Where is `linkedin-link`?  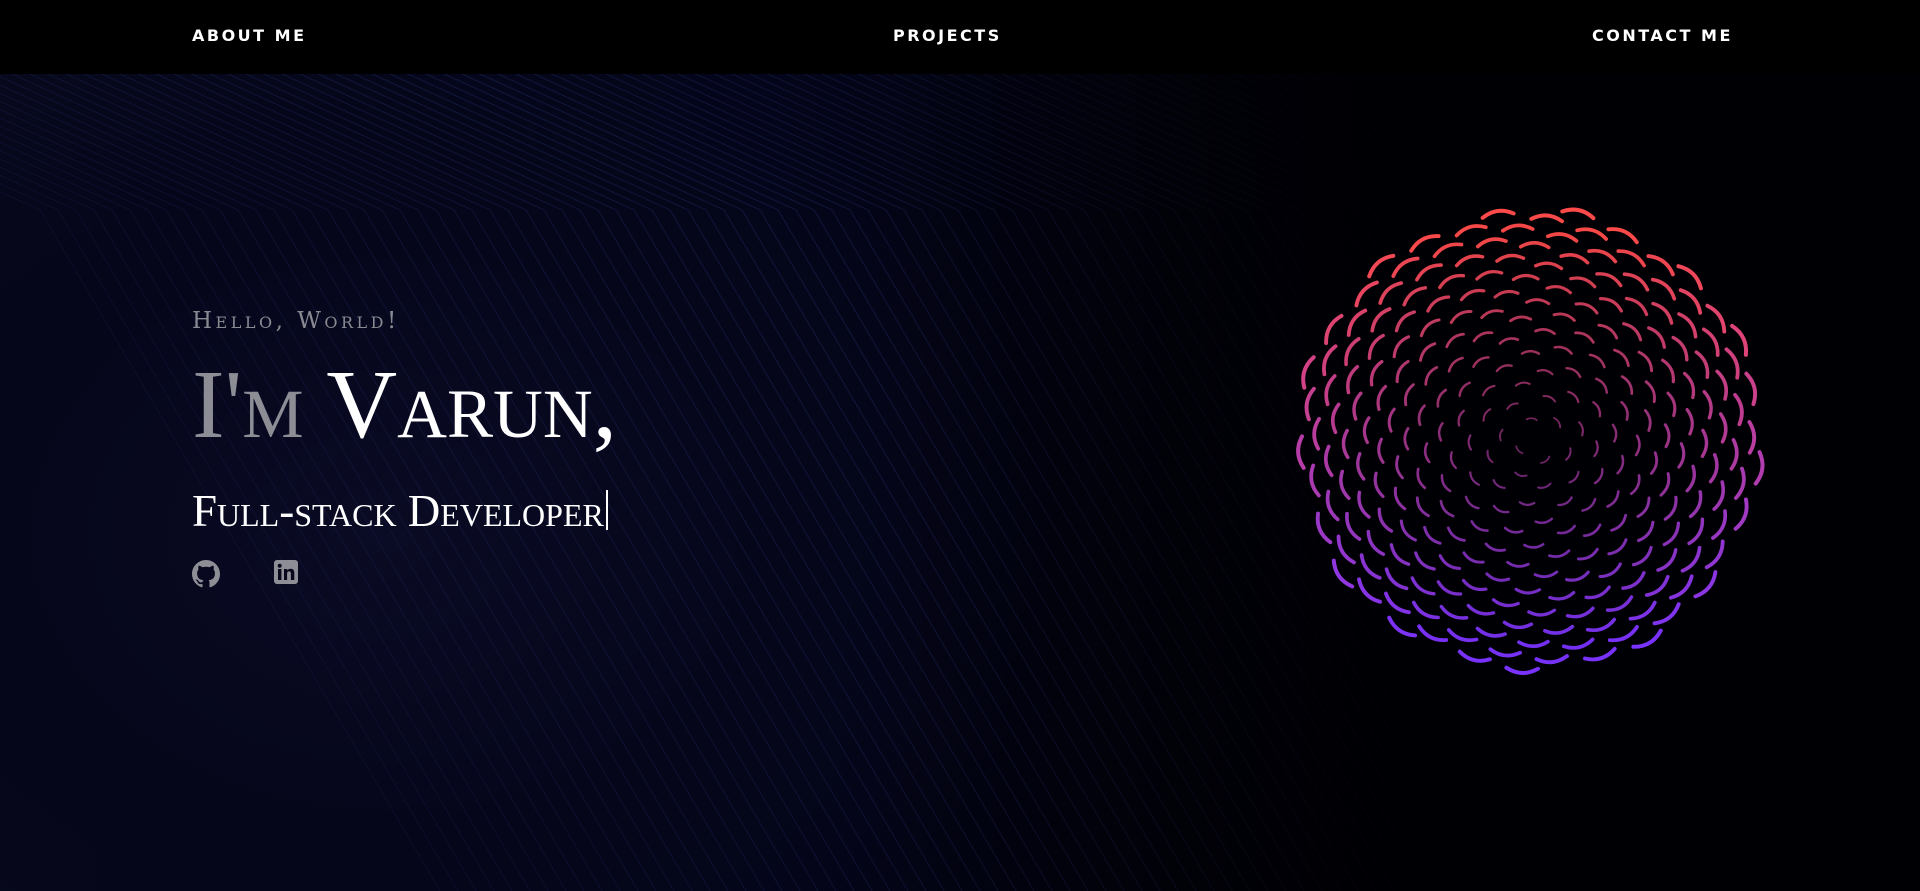 linkedin-link is located at coordinates (286, 572).